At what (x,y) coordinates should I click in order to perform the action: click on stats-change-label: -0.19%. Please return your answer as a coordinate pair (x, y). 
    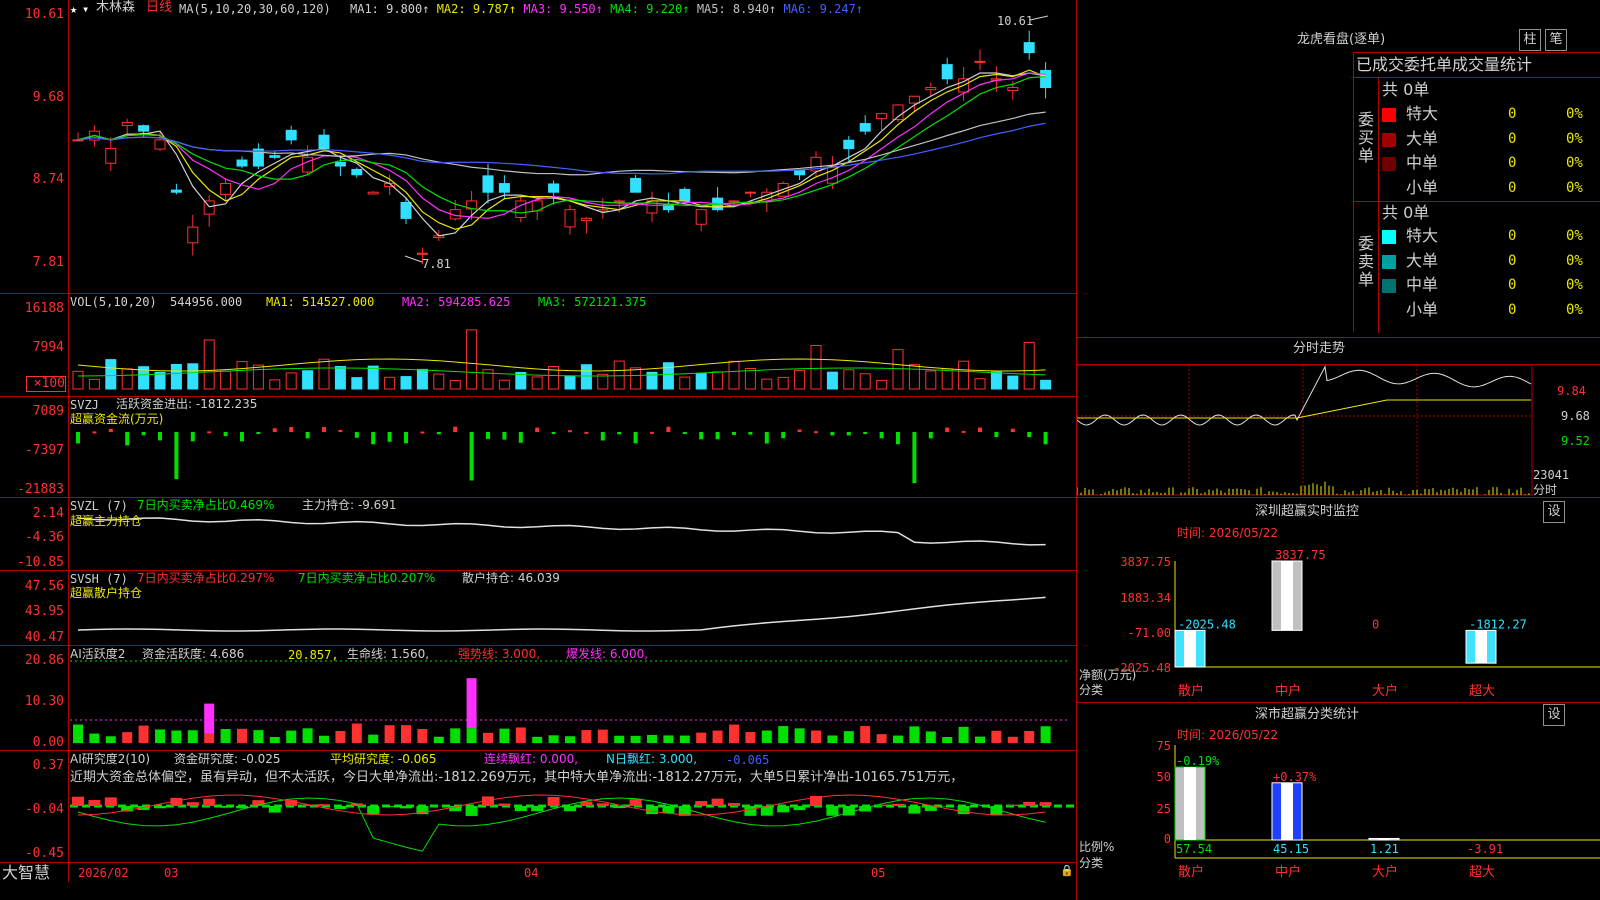
    Looking at the image, I should click on (1198, 761).